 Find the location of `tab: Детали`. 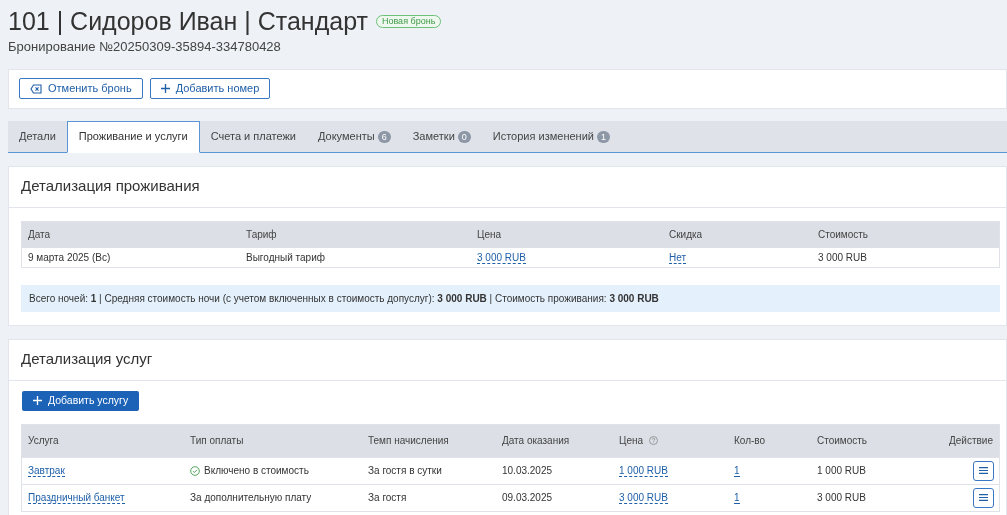

tab: Детали is located at coordinates (37, 136).